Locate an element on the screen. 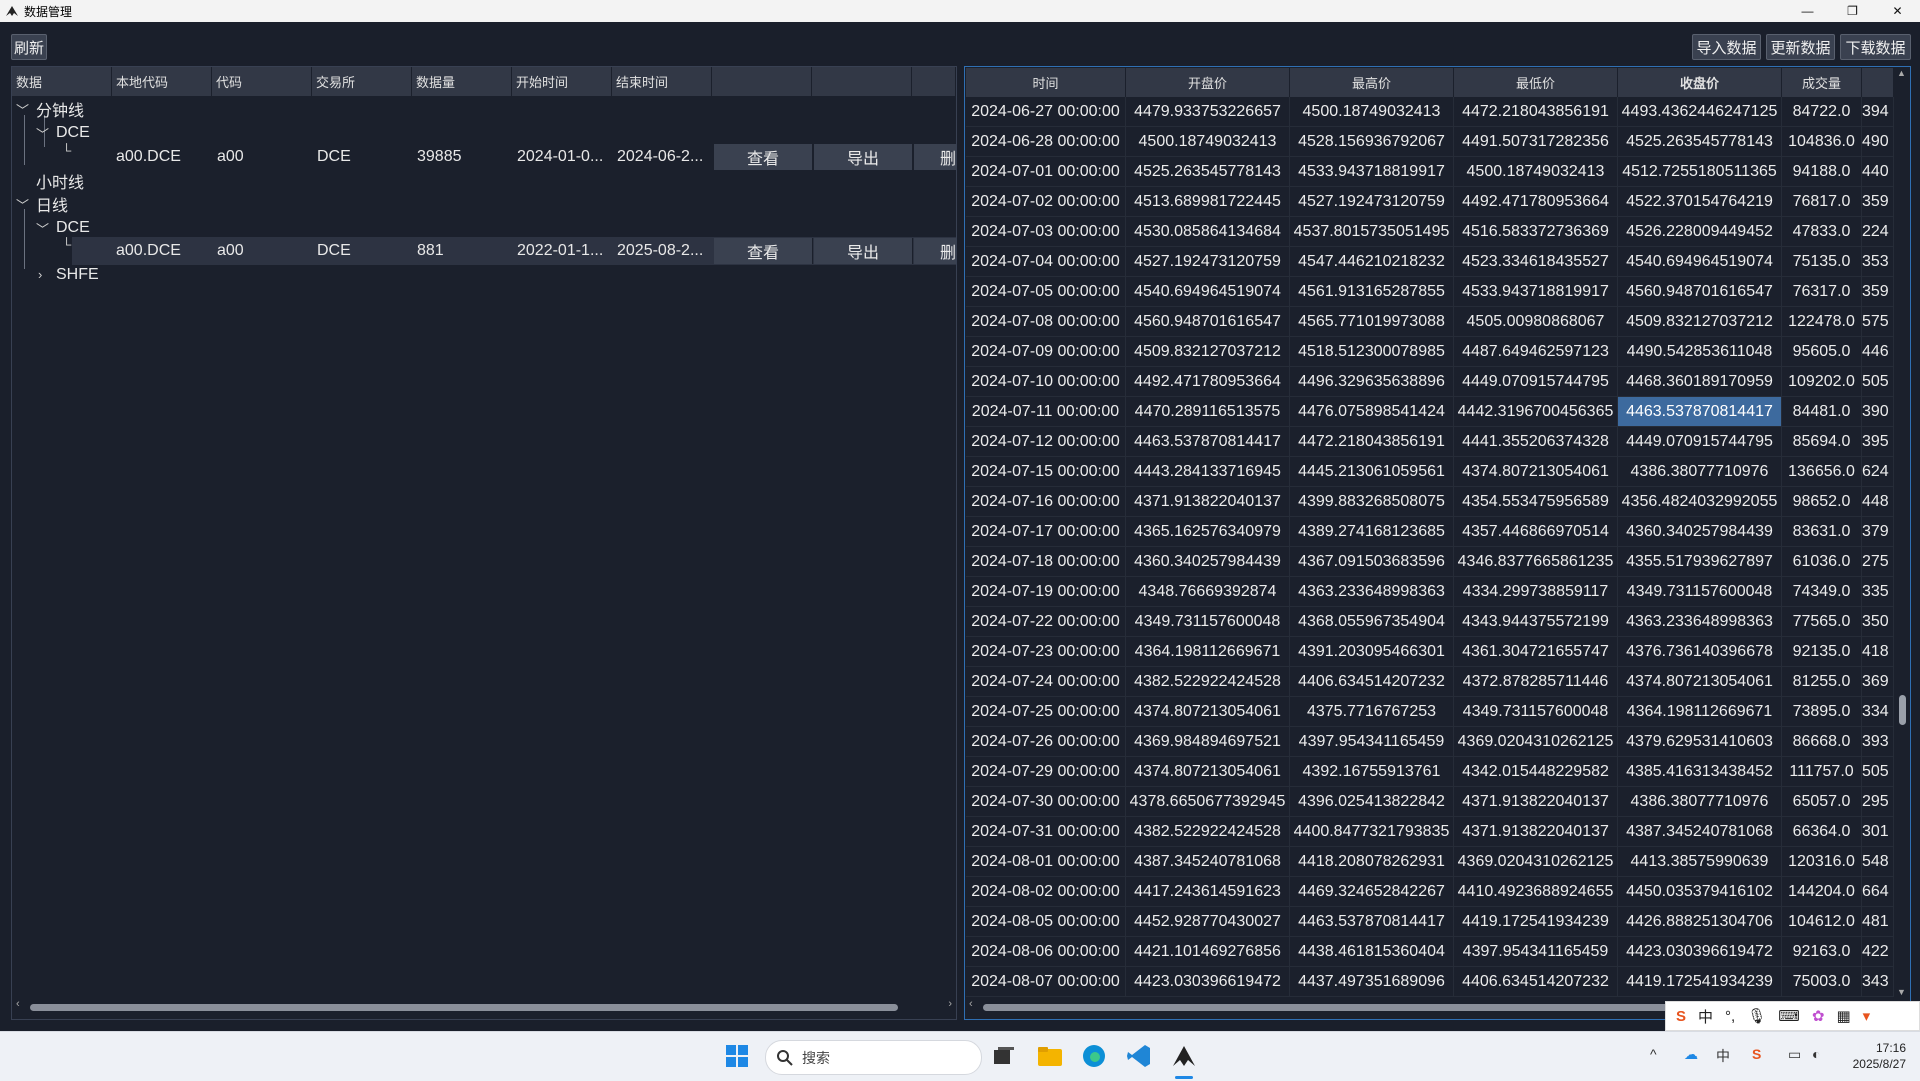 Image resolution: width=1920 pixels, height=1081 pixels. table-cell: 334 is located at coordinates (1878, 712).